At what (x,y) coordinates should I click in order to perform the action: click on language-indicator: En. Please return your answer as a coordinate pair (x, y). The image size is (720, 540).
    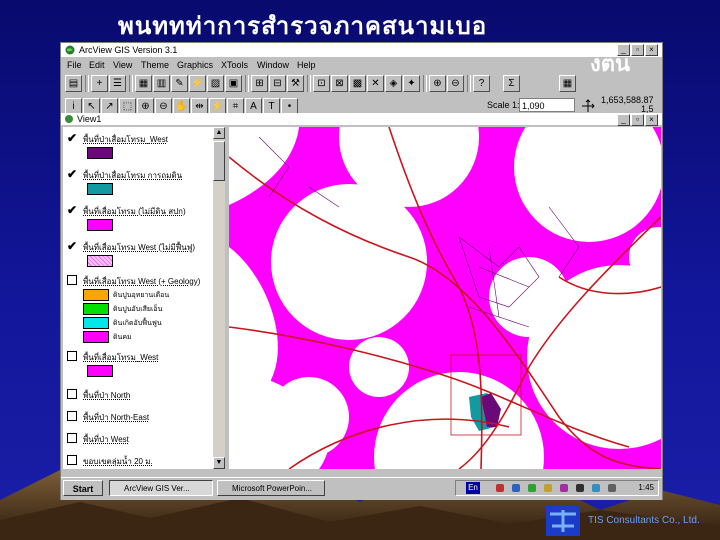
    Looking at the image, I should click on (473, 488).